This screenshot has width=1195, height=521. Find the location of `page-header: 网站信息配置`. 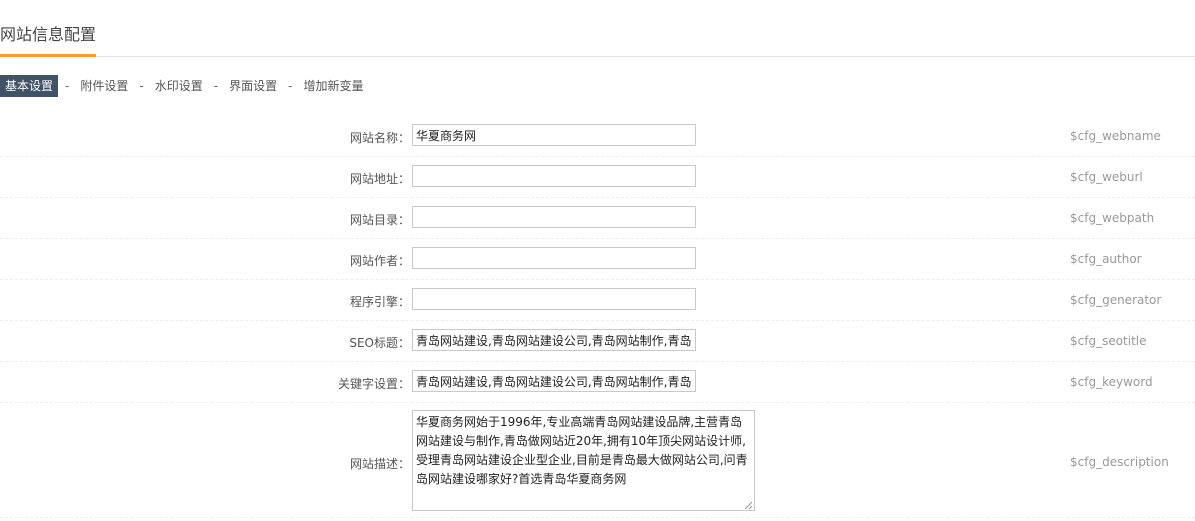

page-header: 网站信息配置 is located at coordinates (597, 28).